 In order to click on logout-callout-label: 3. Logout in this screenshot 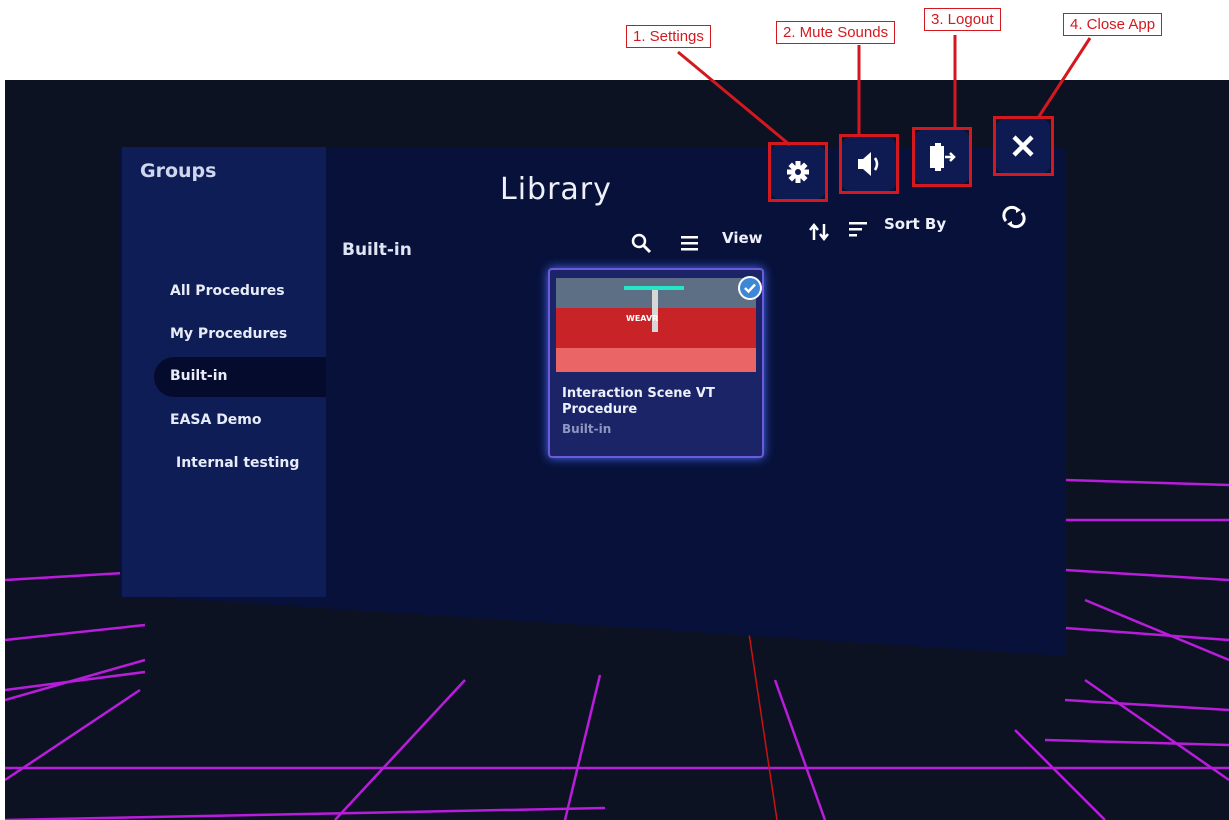, I will do `click(962, 19)`.